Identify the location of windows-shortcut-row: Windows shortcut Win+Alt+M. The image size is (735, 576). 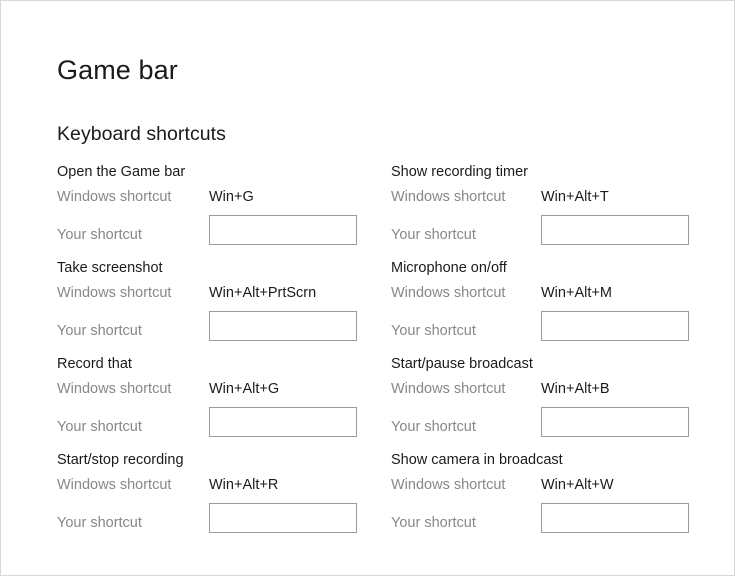
(561, 295).